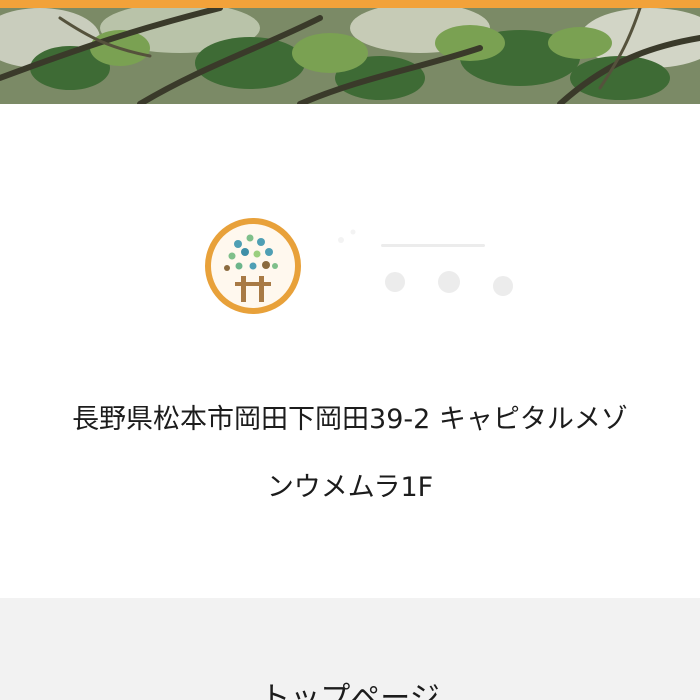 This screenshot has width=700, height=700. I want to click on address-line-1: 長野県松本市岡田下岡田39-2 キャピタルメゾ, so click(350, 419).